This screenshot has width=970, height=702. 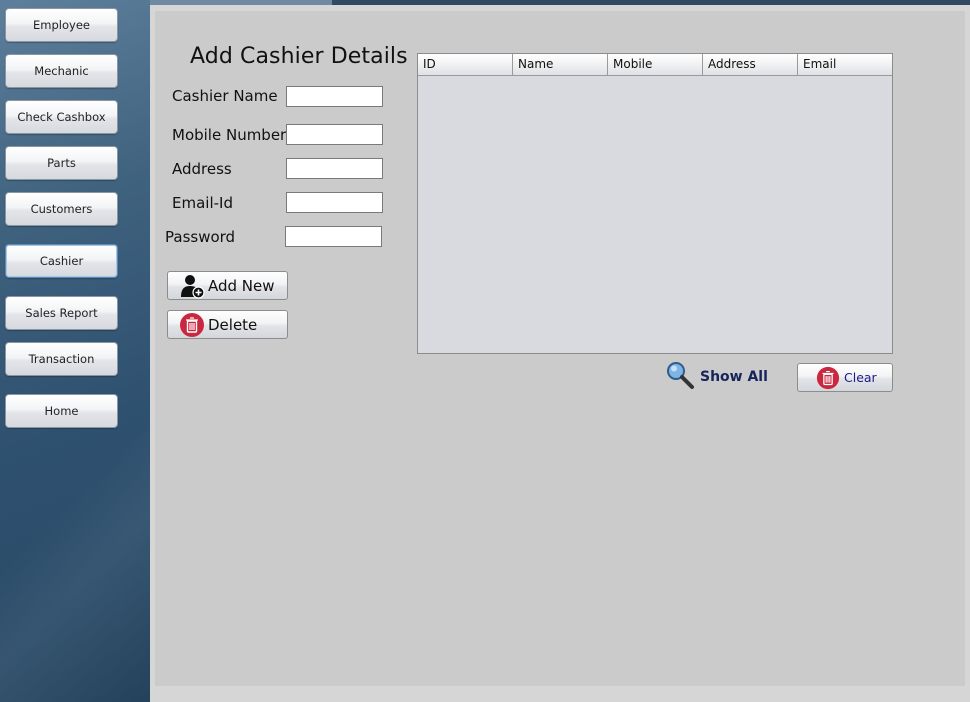 I want to click on mobile-number-label: Mobile Number, so click(x=229, y=135).